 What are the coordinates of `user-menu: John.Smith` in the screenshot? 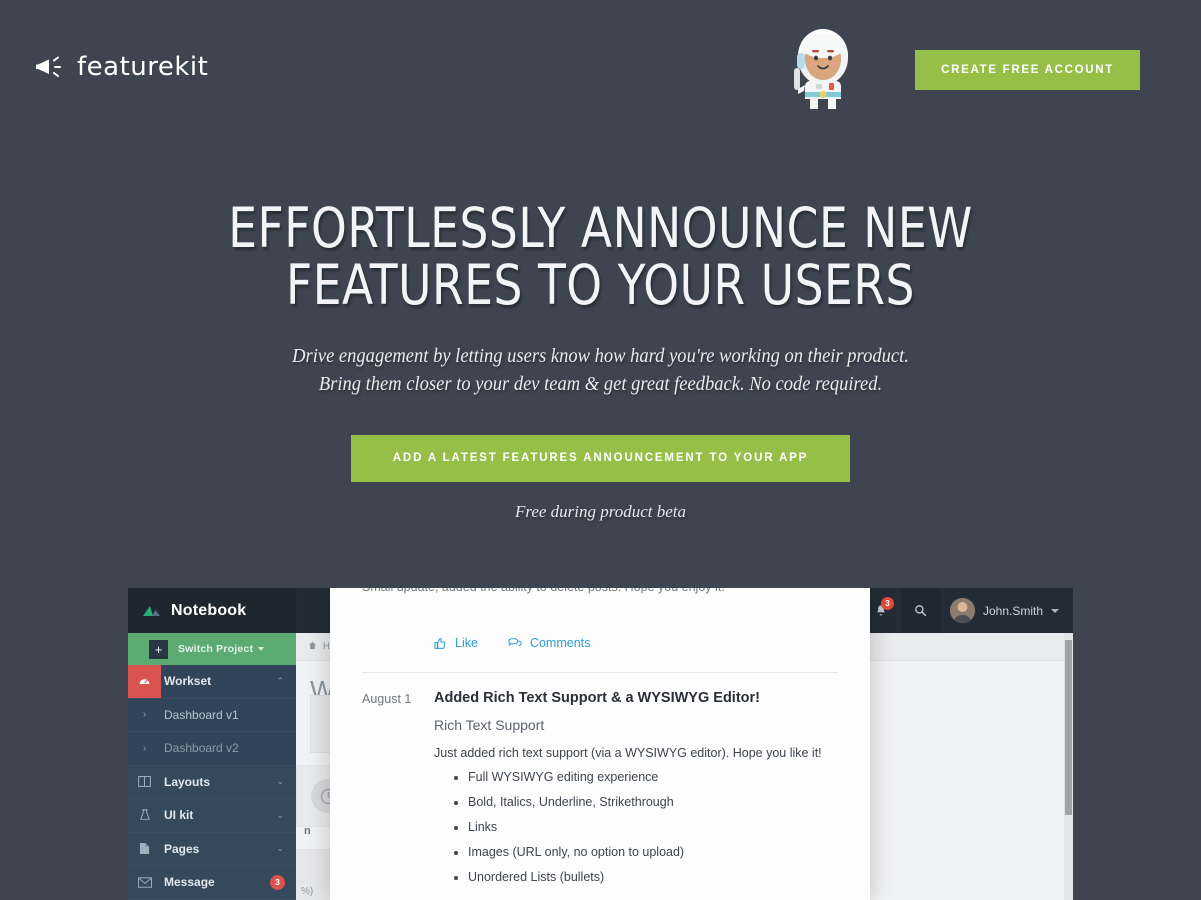 It's located at (1007, 610).